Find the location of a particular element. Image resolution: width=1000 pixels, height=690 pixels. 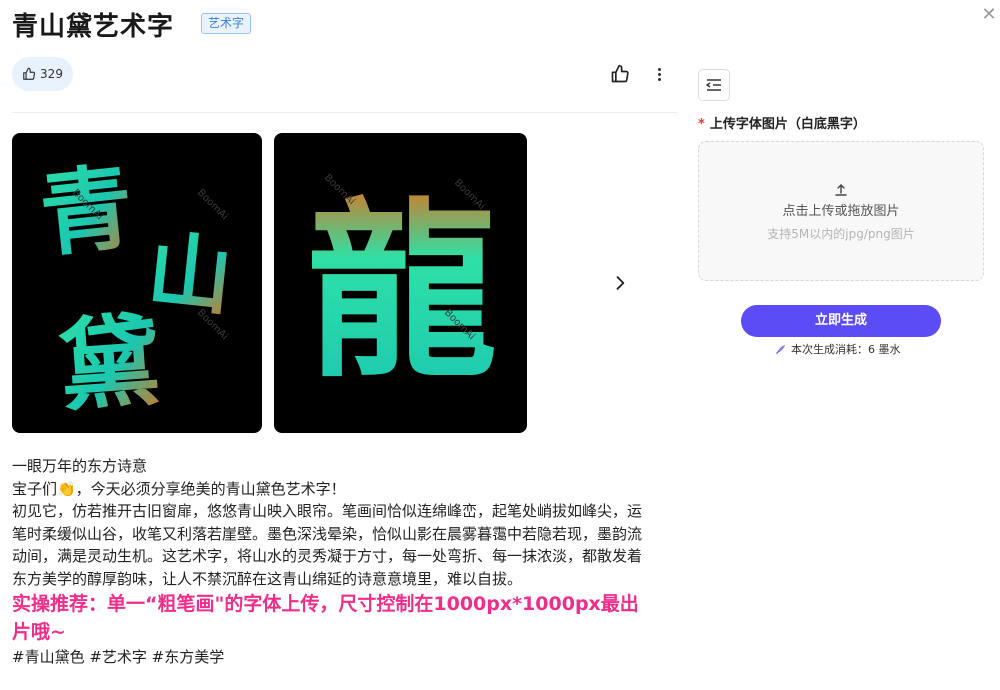

generate-button: 立即生成 is located at coordinates (841, 321).